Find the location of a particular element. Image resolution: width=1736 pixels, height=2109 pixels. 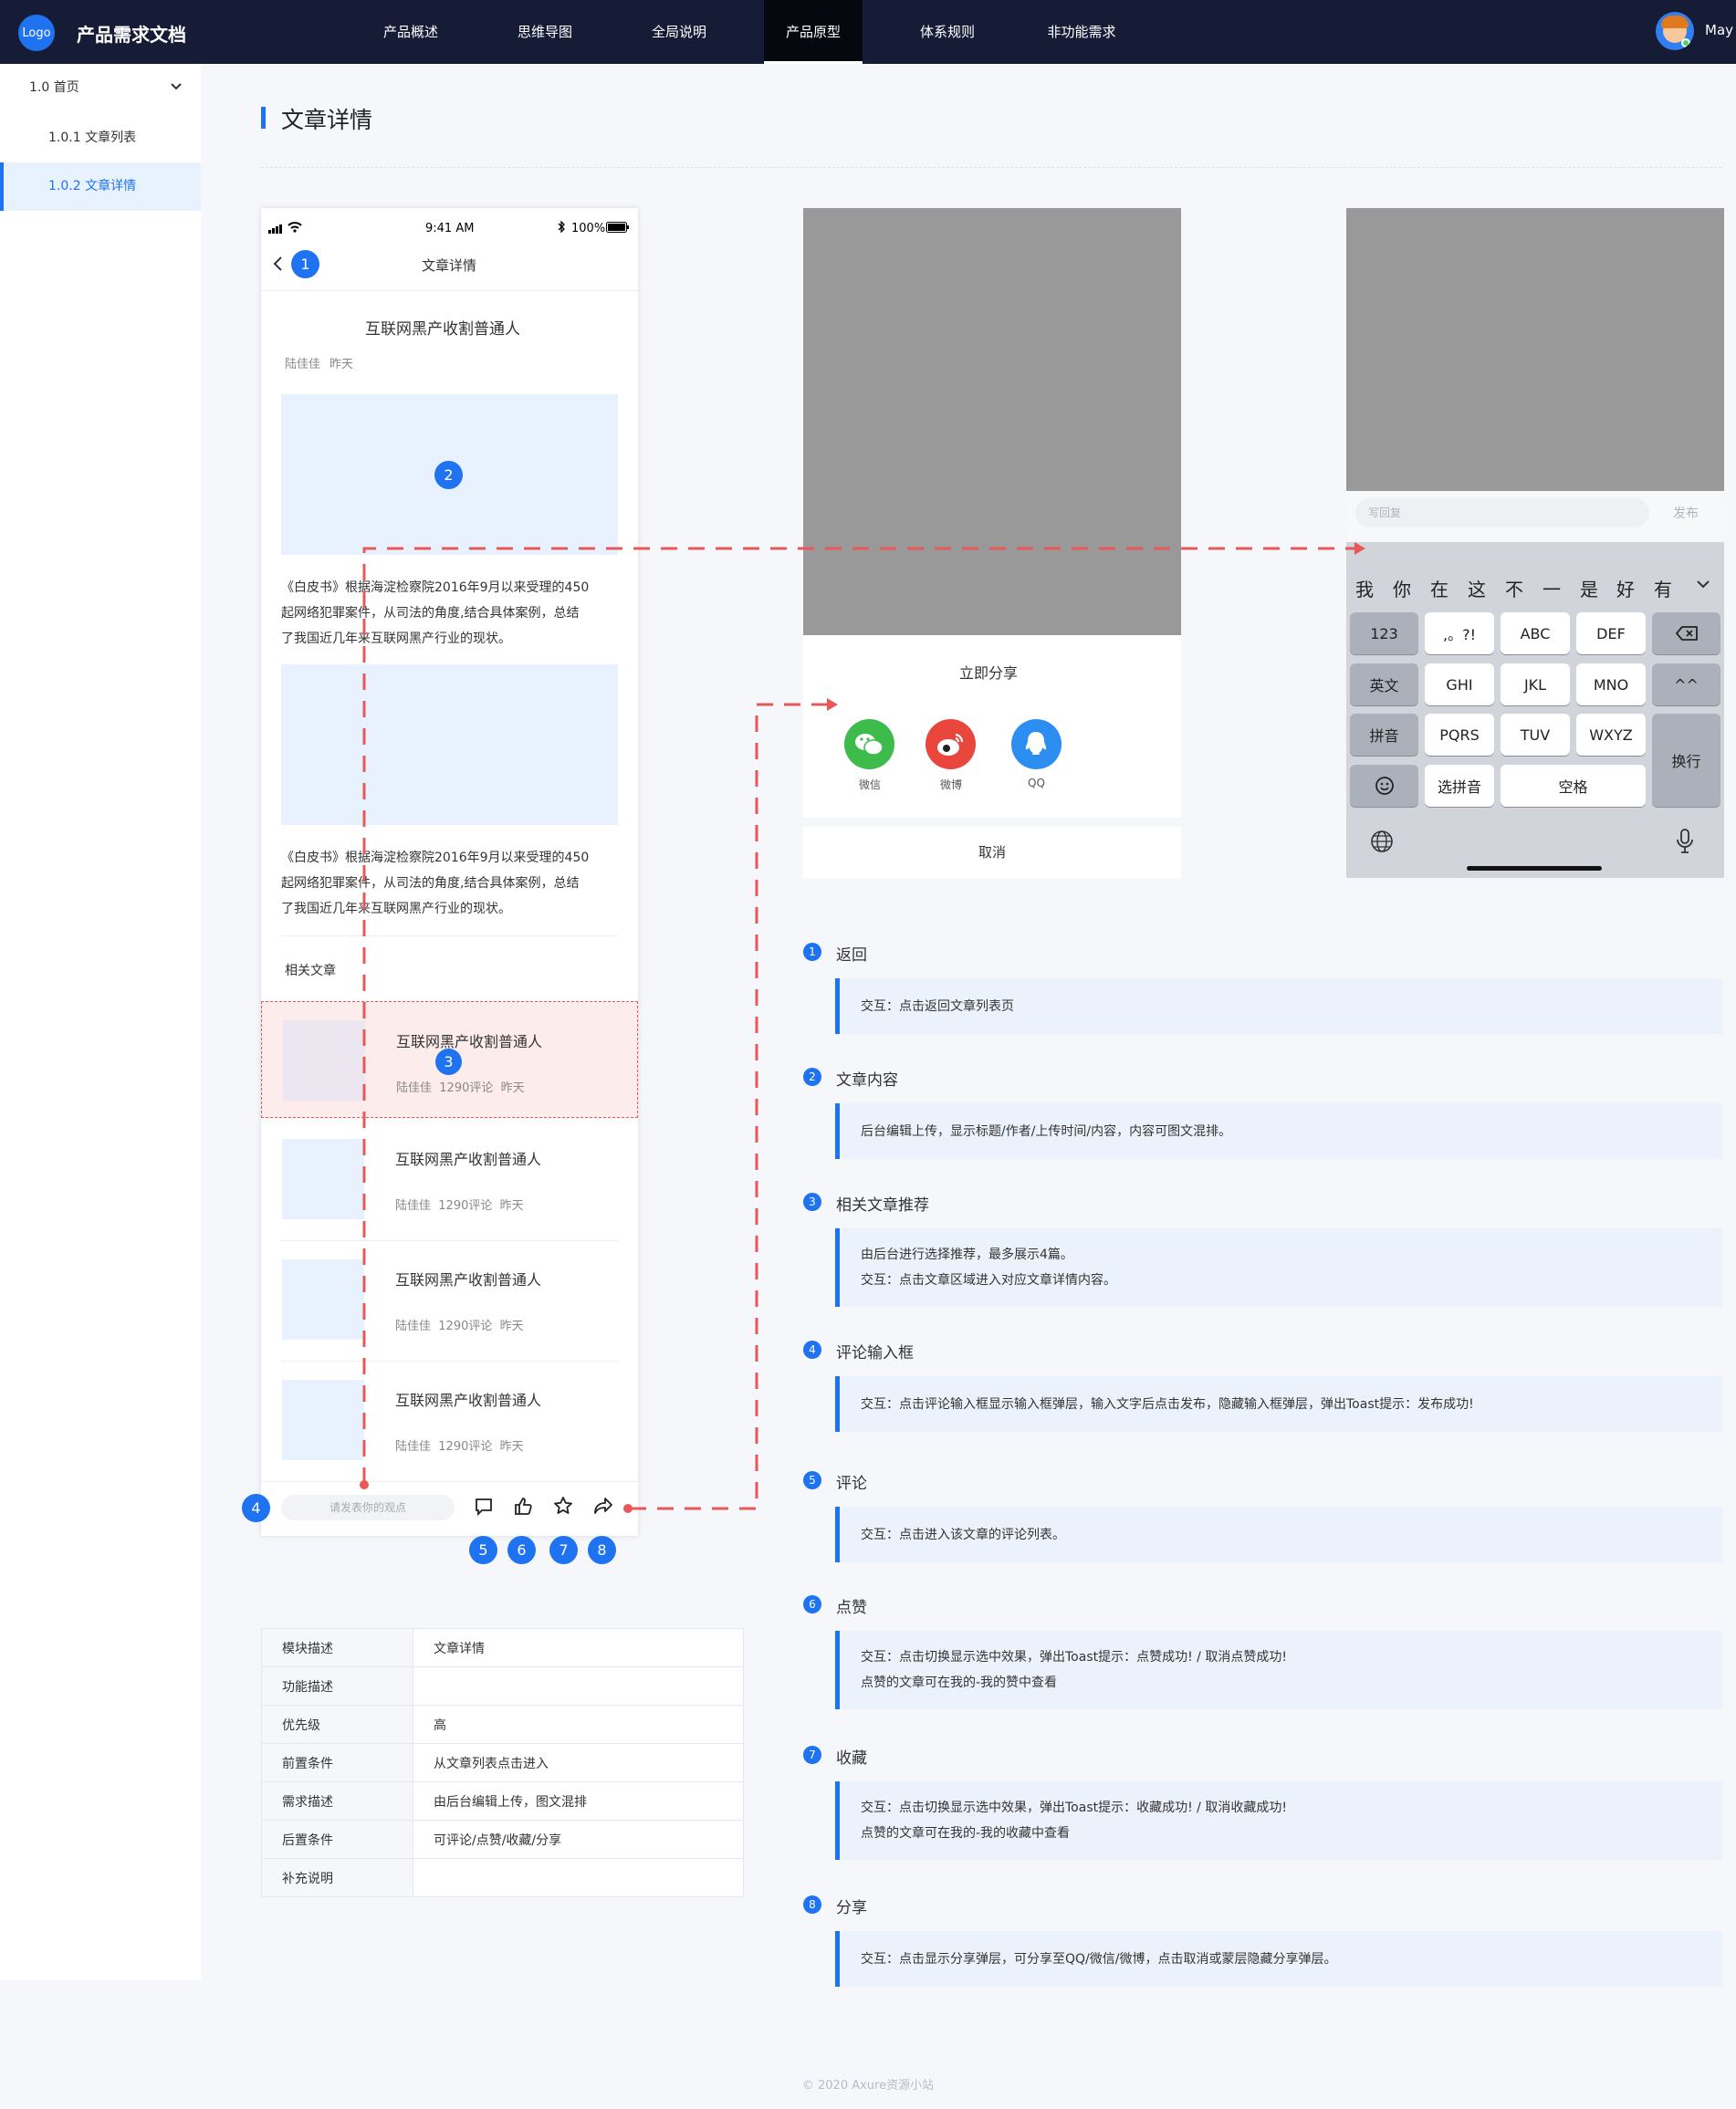

annotation-title: 点赞 is located at coordinates (851, 1608).